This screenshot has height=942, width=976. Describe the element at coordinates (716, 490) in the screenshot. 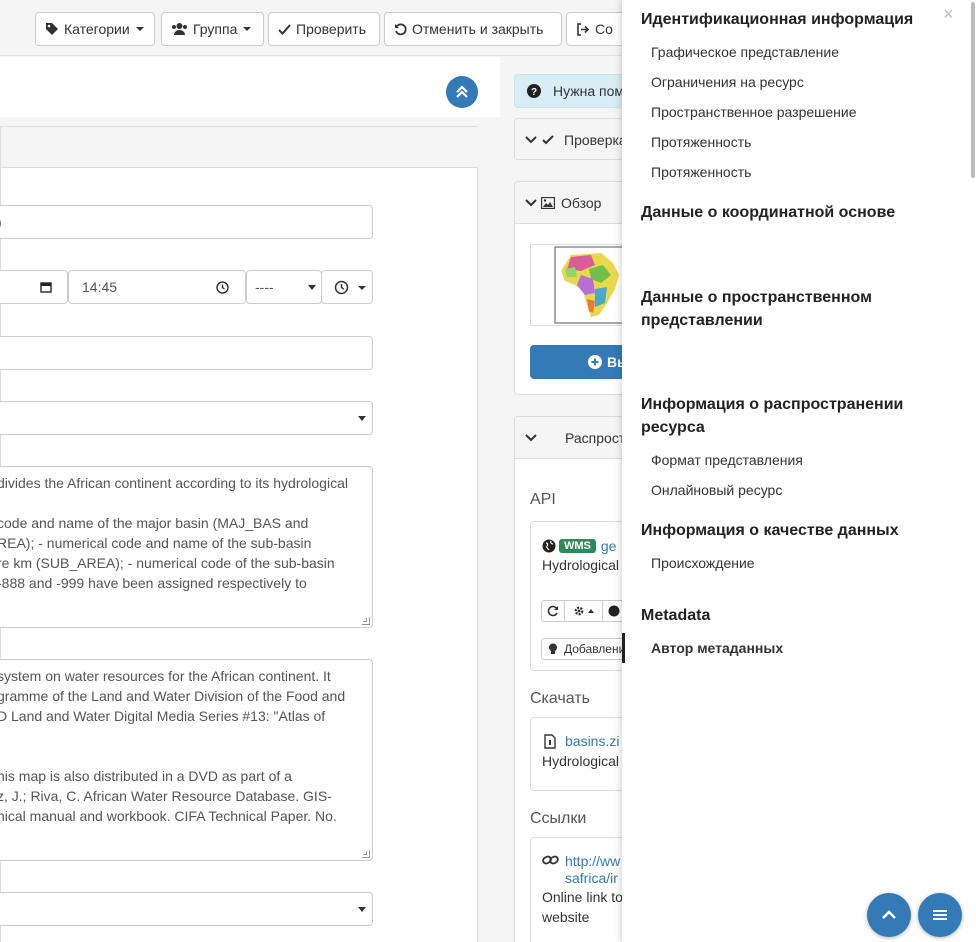

I see `toc-item-online-resource: Онлайновый ресурс` at that location.